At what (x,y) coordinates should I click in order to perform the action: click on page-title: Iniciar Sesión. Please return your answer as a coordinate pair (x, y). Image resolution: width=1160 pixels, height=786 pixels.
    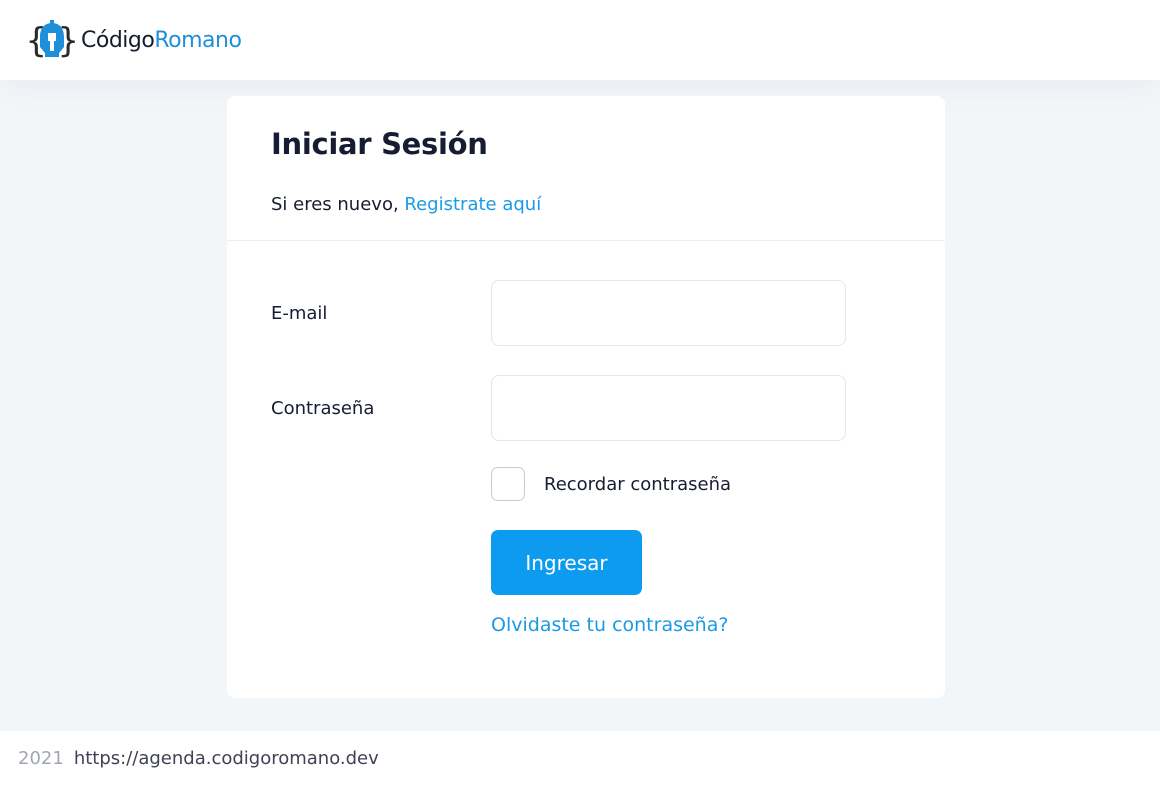
    Looking at the image, I should click on (379, 144).